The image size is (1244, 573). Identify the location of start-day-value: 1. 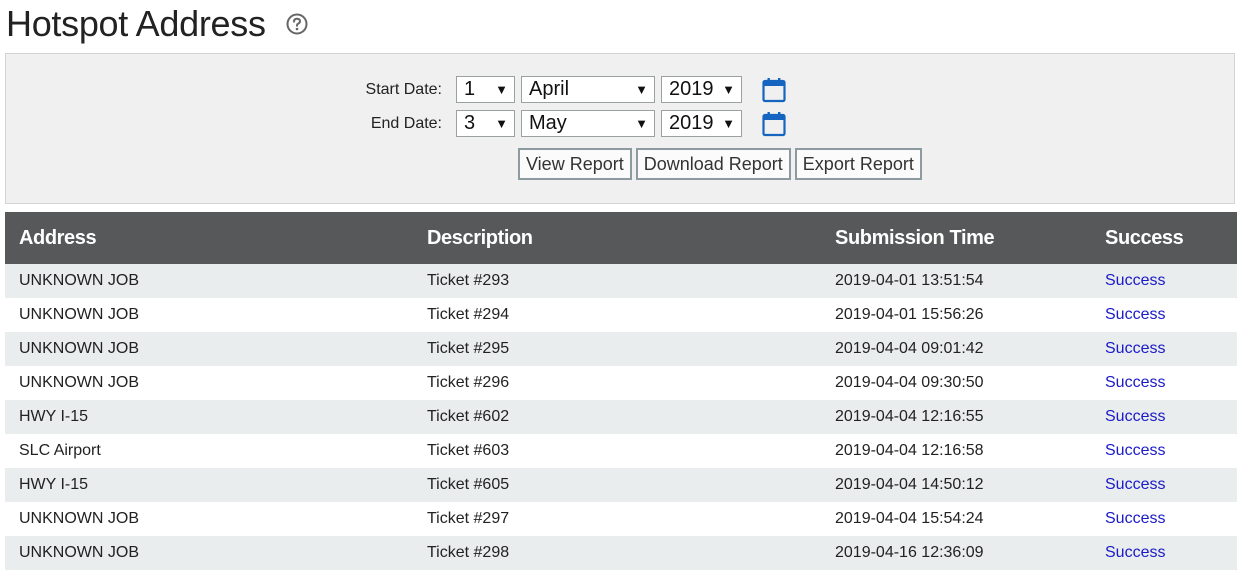
(470, 89).